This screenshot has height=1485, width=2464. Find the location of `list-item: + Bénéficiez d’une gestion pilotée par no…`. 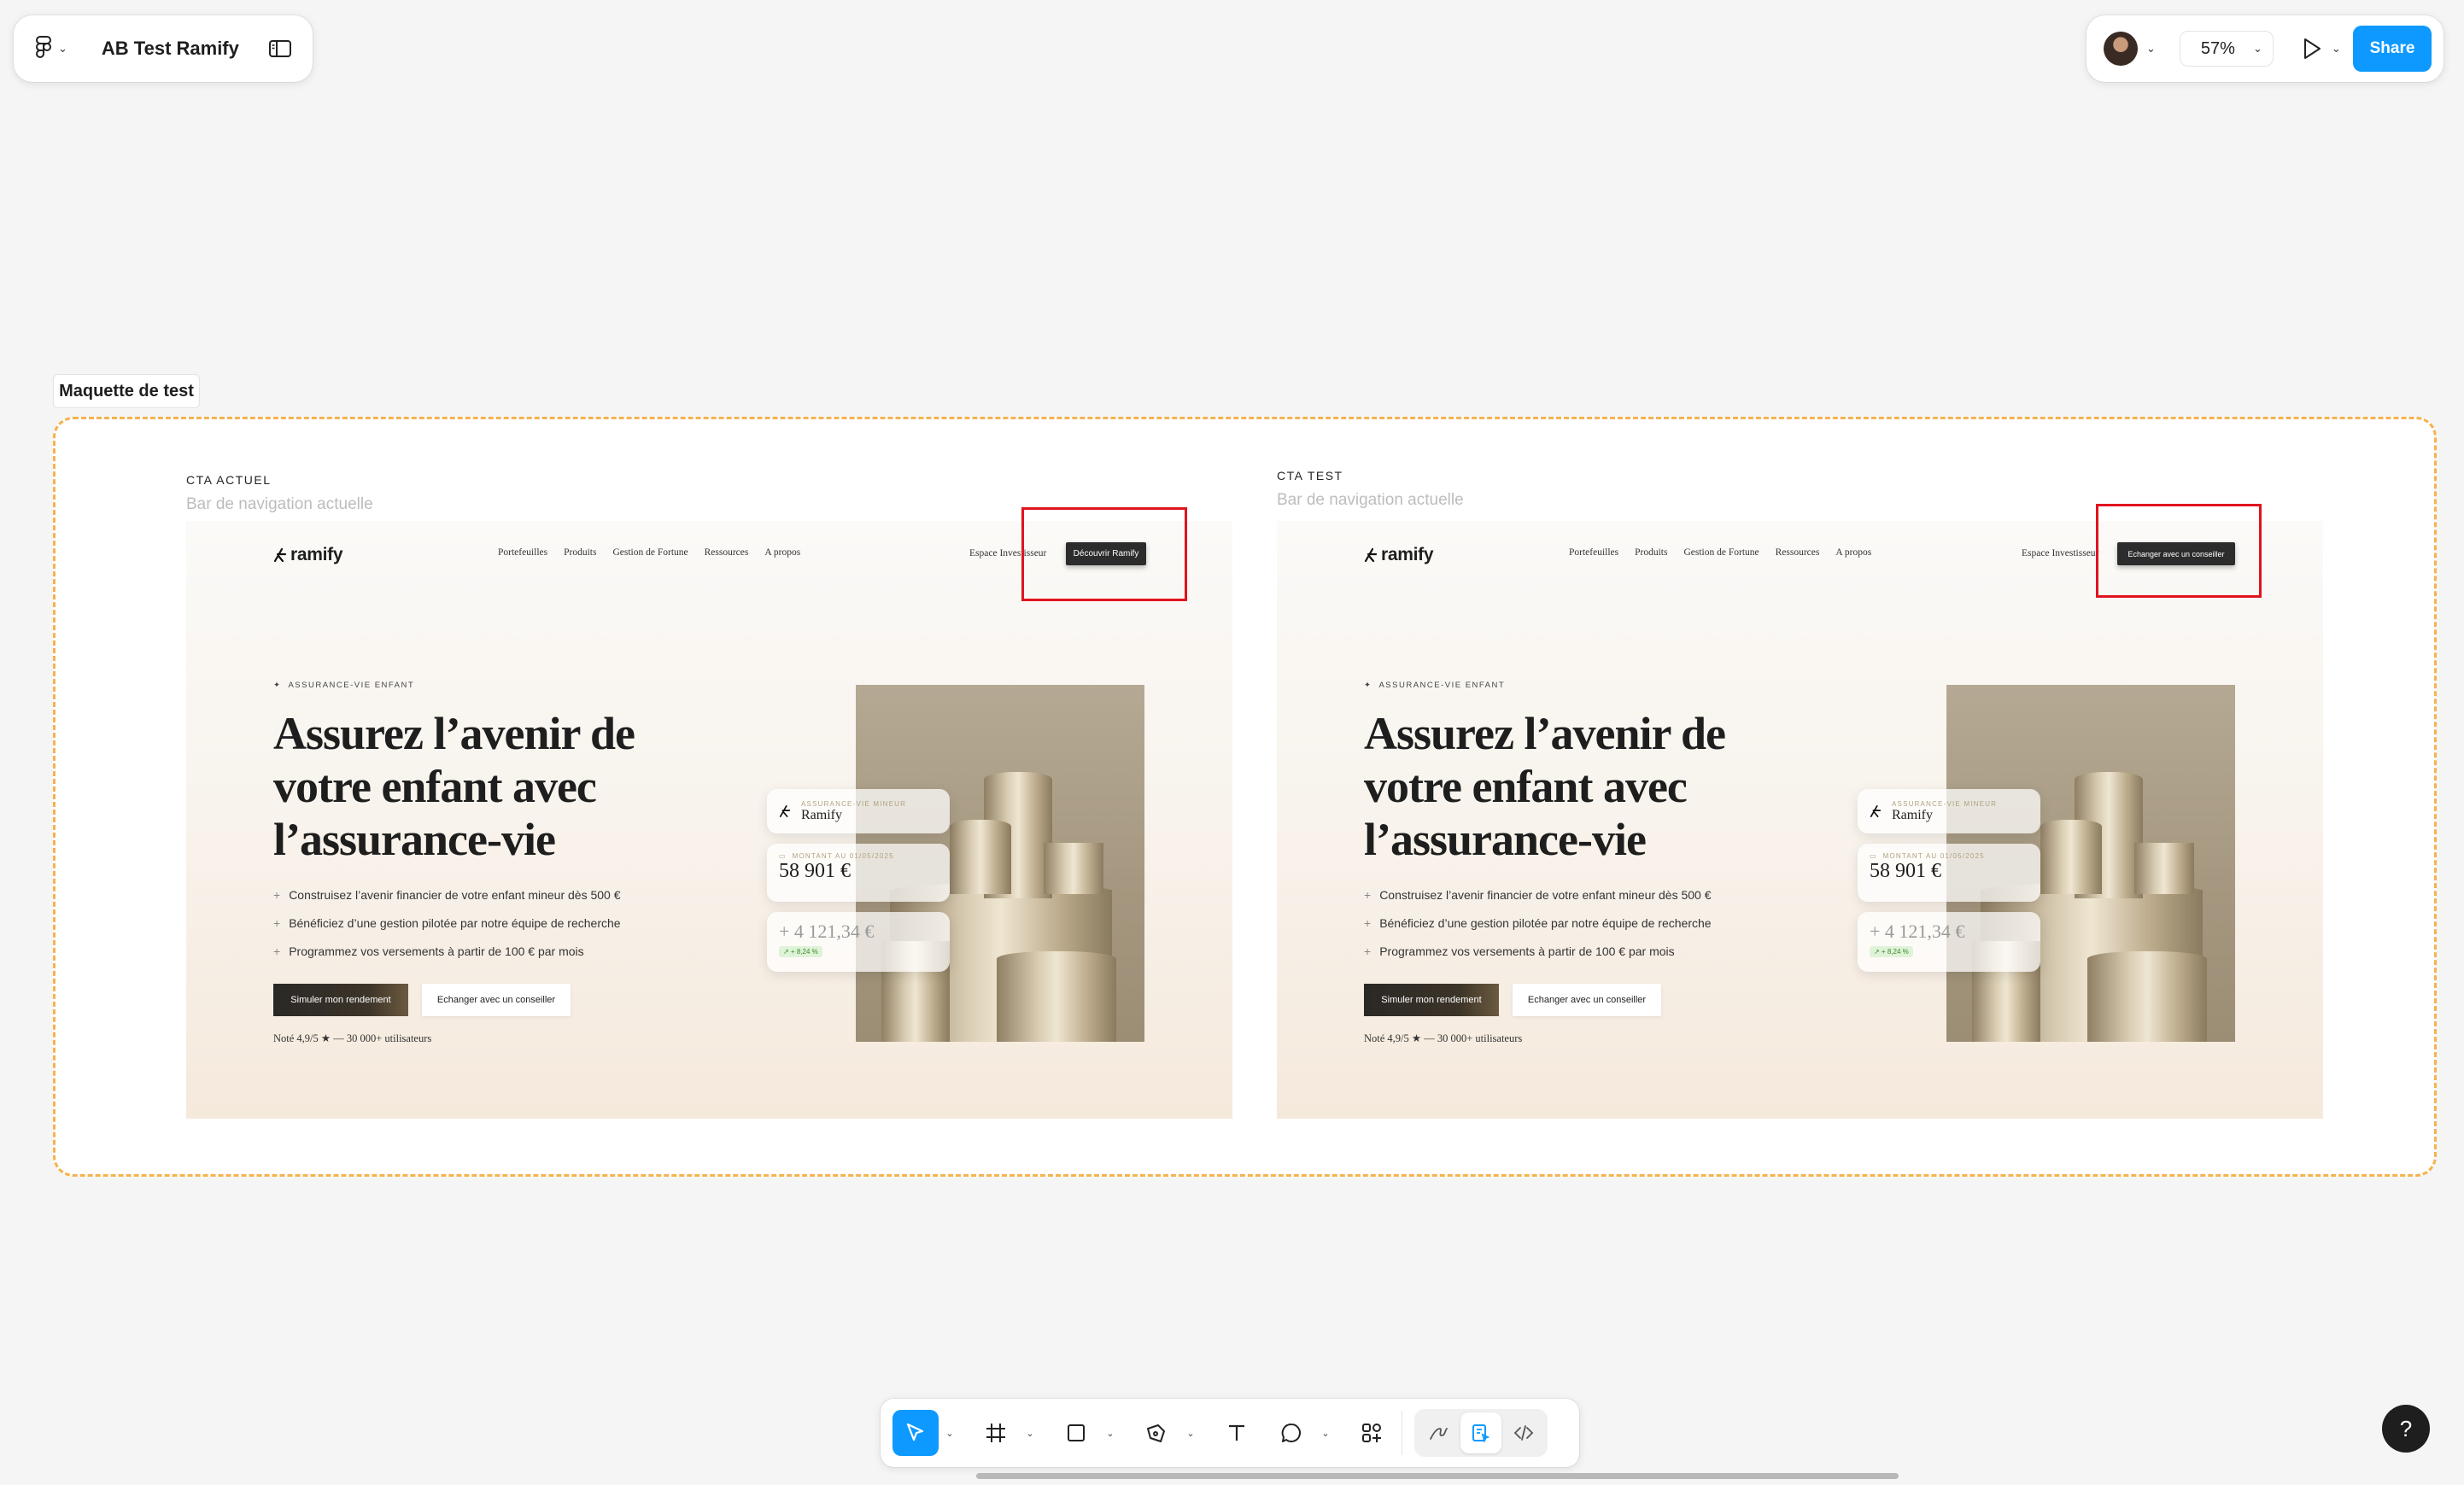

list-item: + Bénéficiez d’une gestion pilotée par no… is located at coordinates (447, 930).